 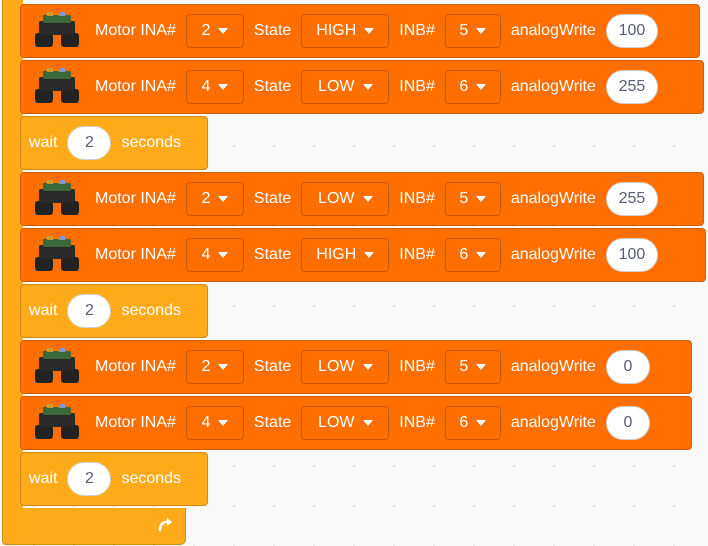 I want to click on state-value: HIGH, so click(x=336, y=254).